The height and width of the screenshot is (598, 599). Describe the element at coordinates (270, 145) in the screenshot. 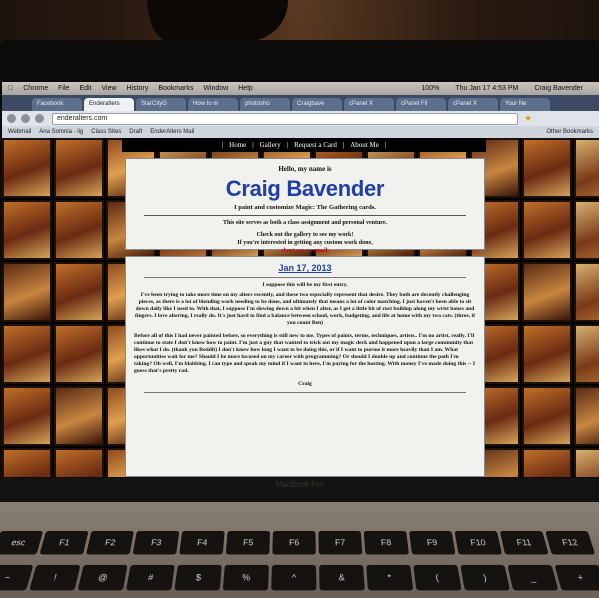

I see `nav-gallery: Gallery` at that location.